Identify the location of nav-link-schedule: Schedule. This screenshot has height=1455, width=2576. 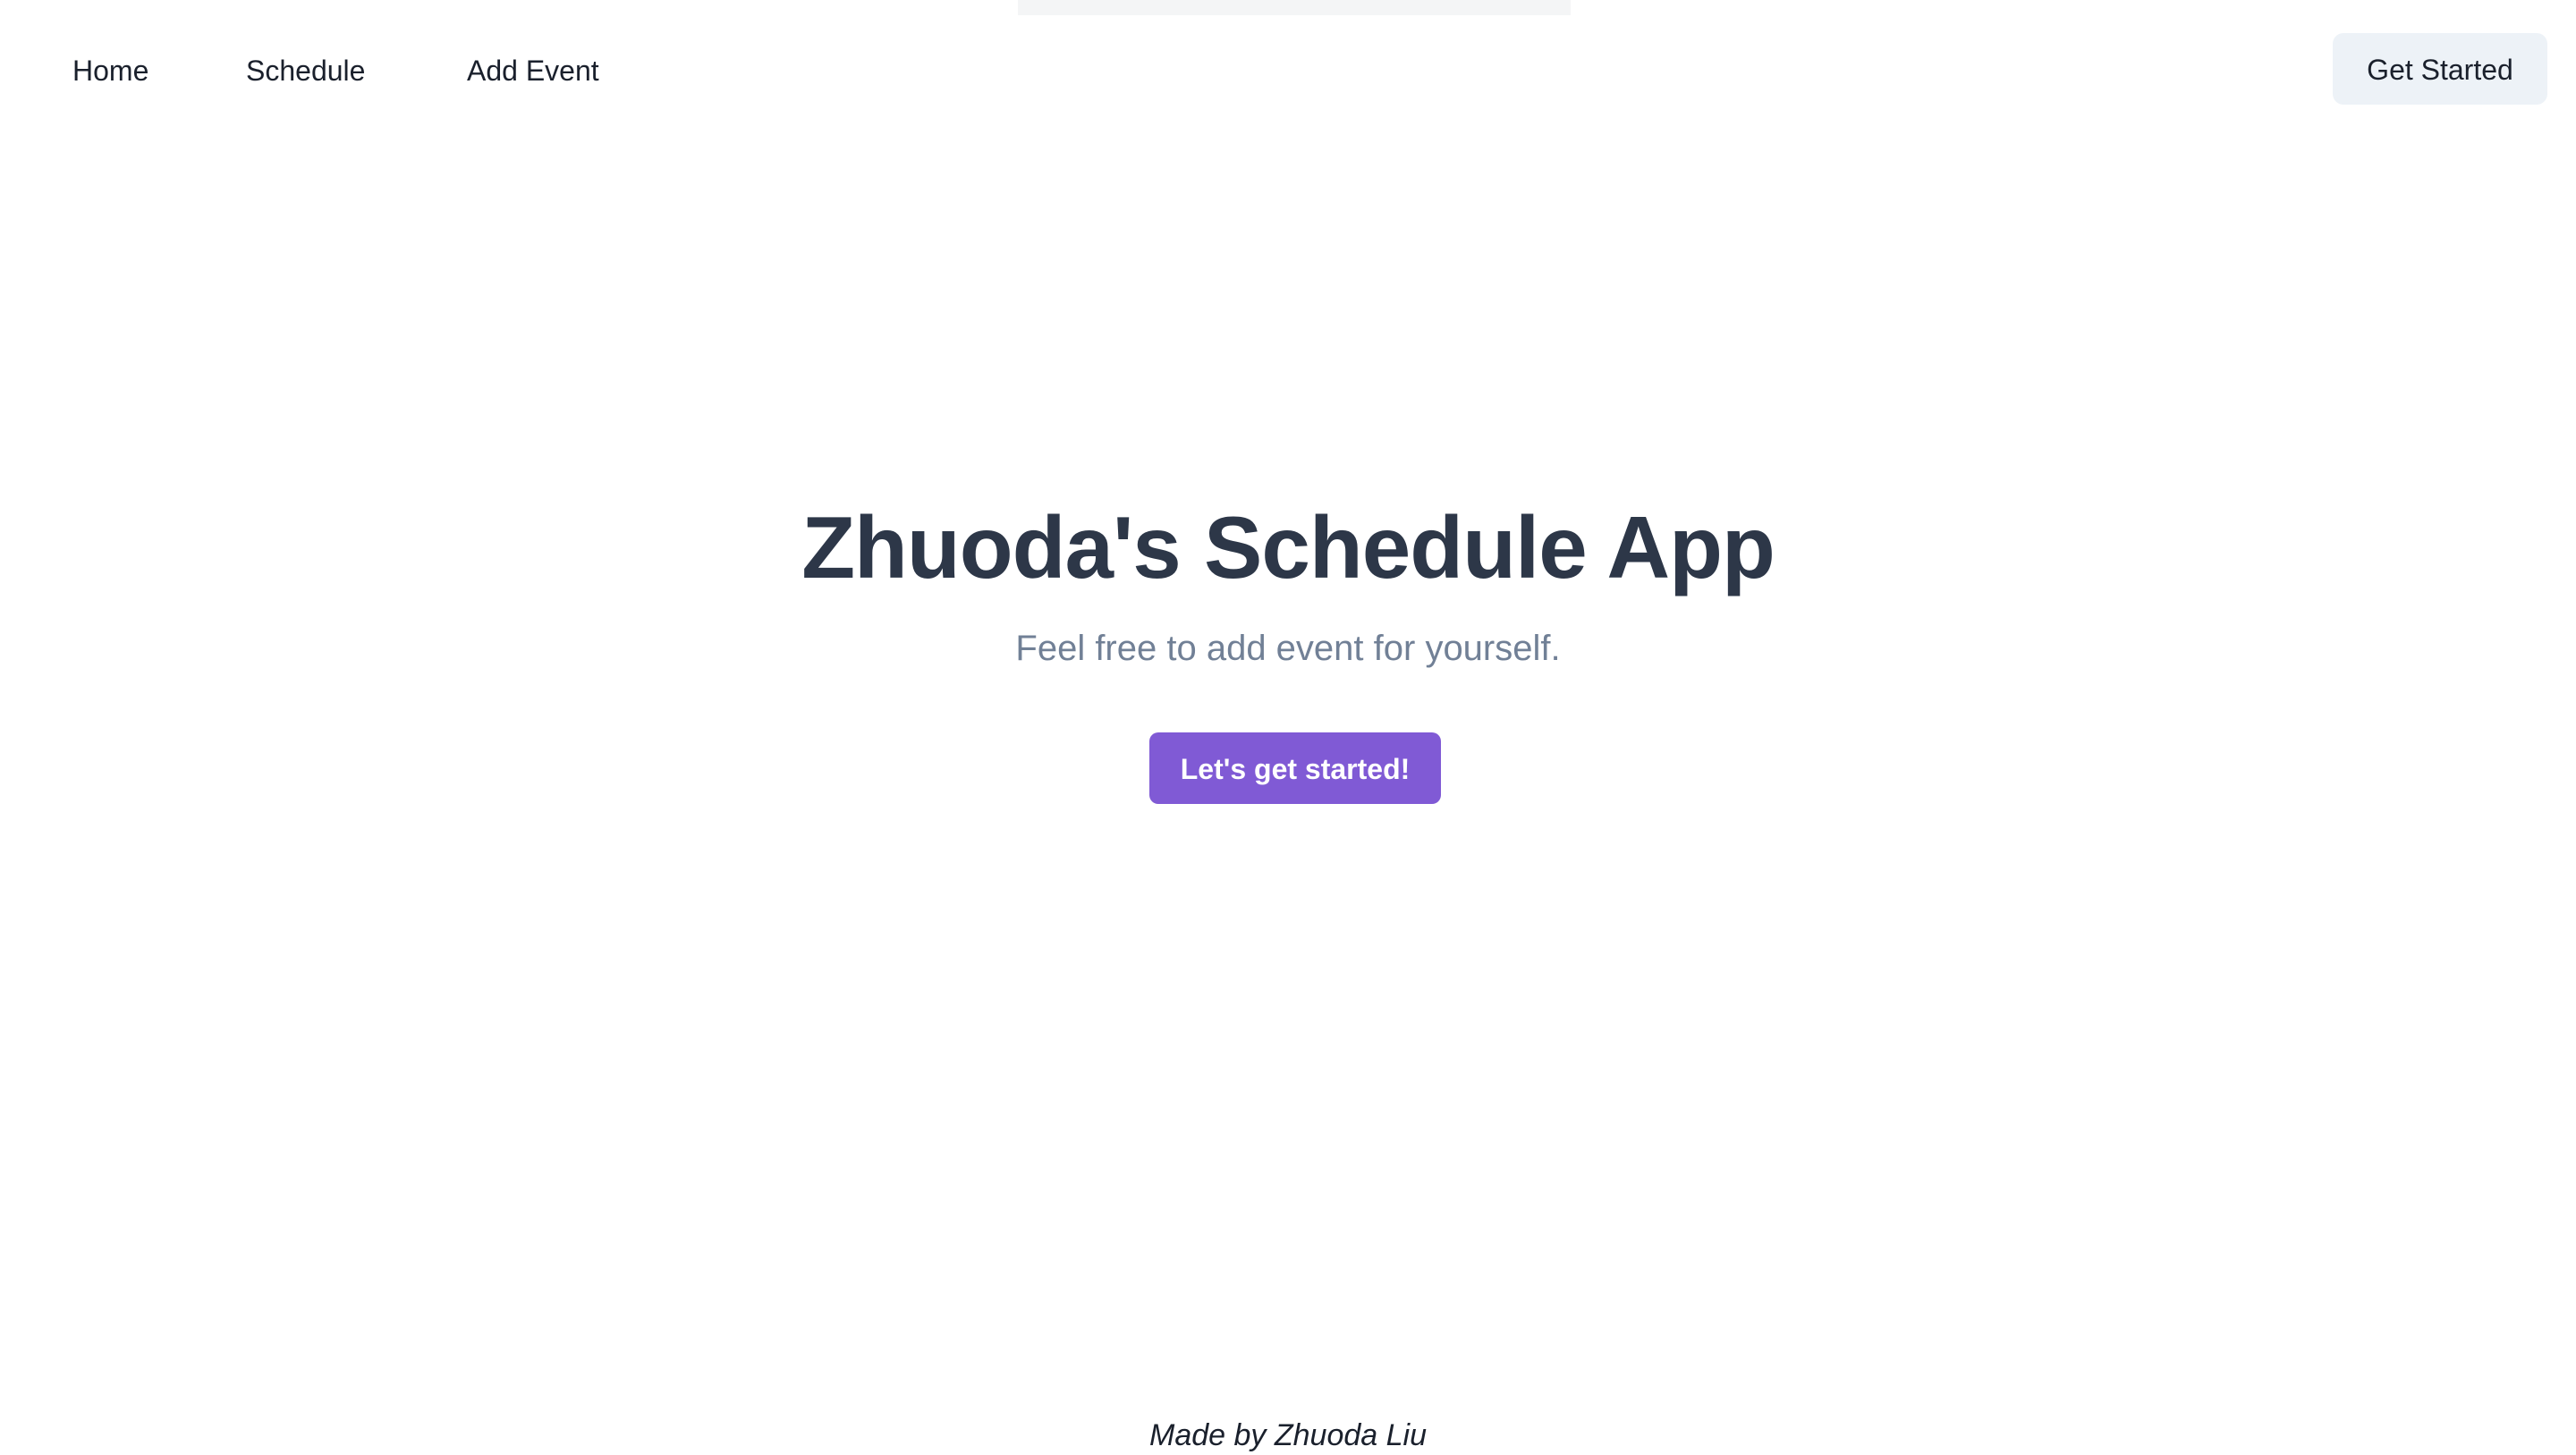
(305, 71).